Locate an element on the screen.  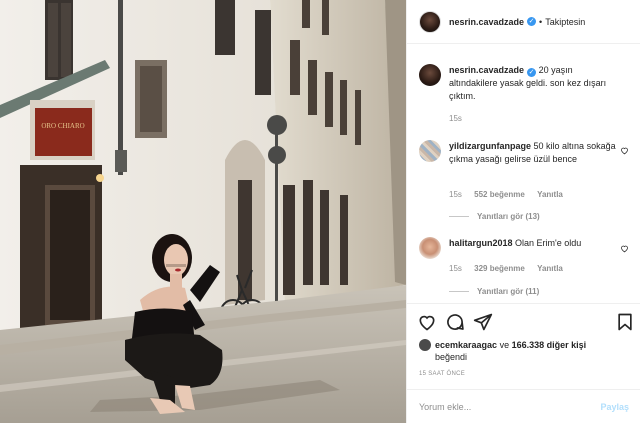
comment-username: yildizargunfanpage is located at coordinates (490, 146).